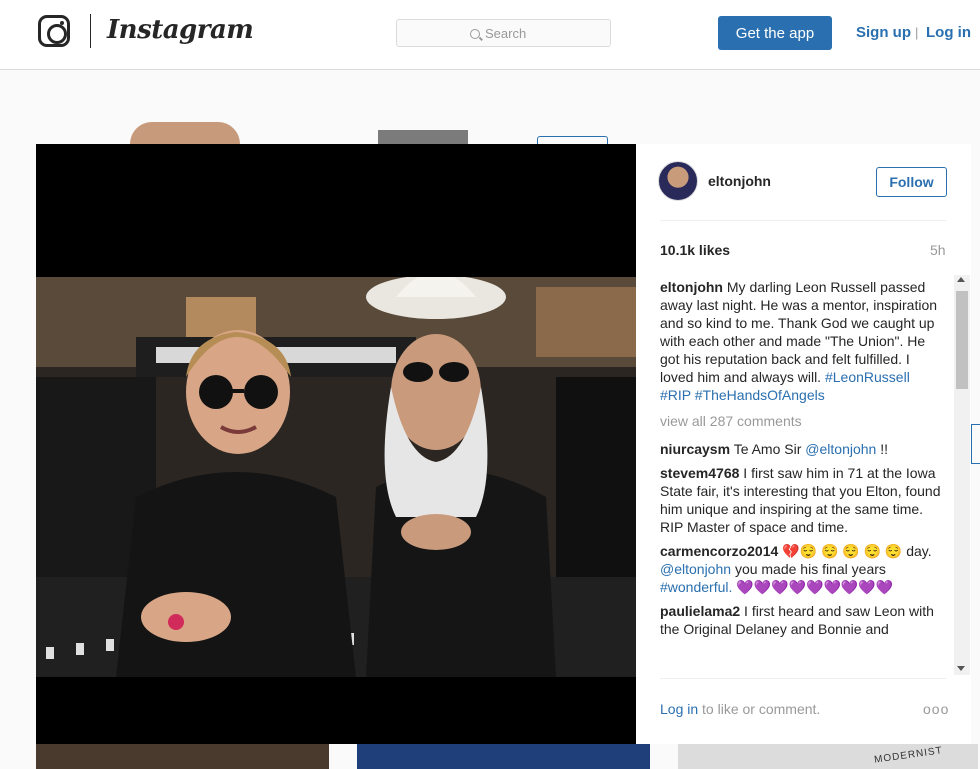 This screenshot has height=769, width=980. I want to click on grid-thumbnail: MODERNIST, so click(828, 756).